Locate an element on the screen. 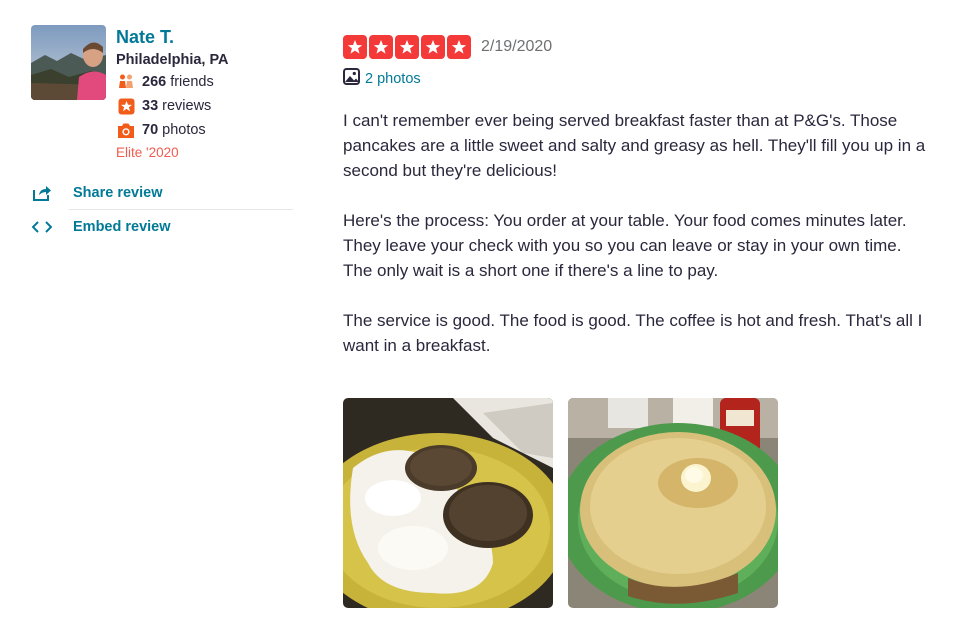 The height and width of the screenshot is (621, 976). friends-label: friends is located at coordinates (192, 82).